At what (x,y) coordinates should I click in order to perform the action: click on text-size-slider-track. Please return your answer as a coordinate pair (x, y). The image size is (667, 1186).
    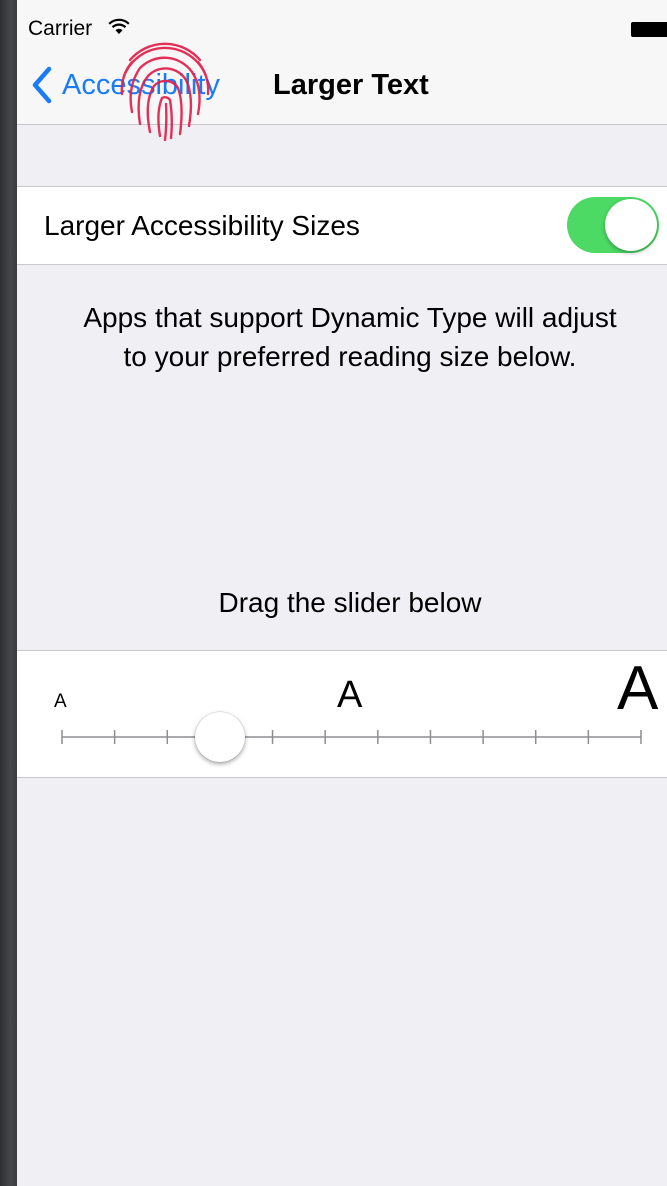
    Looking at the image, I should click on (342, 714).